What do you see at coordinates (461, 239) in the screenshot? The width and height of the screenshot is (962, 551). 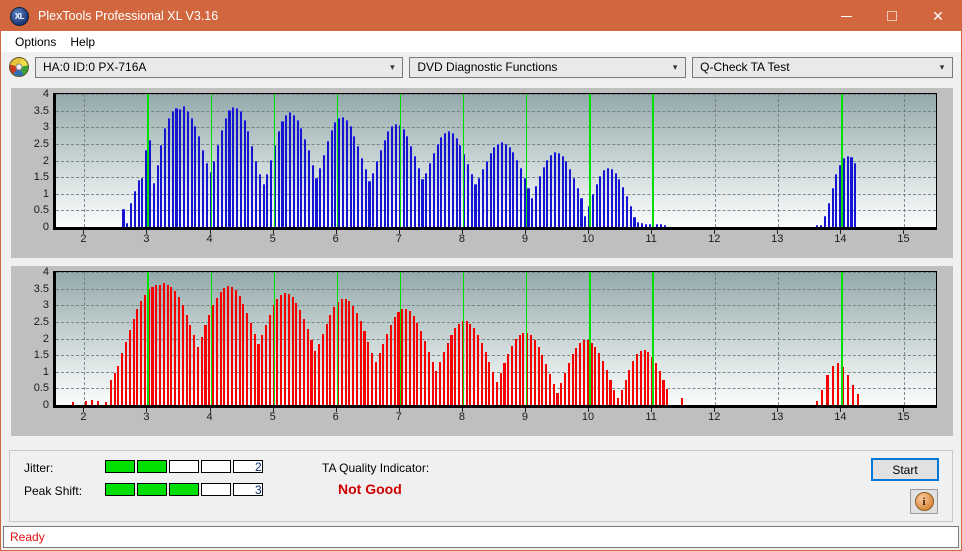 I see `x-tick-label: 8` at bounding box center [461, 239].